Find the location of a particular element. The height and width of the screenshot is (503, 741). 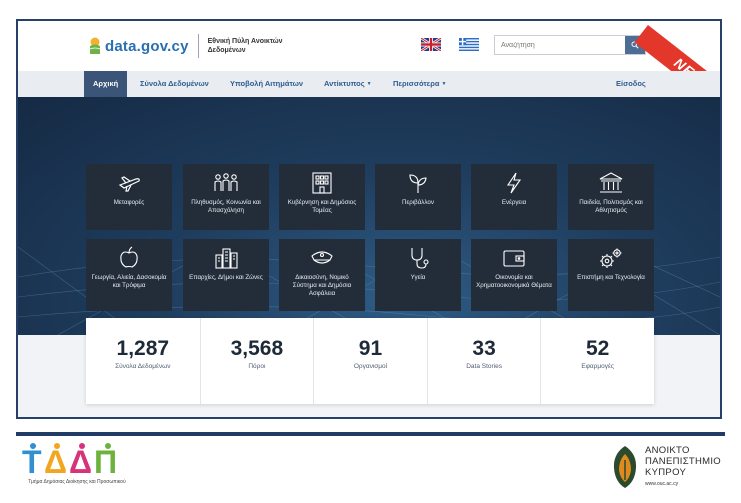

category-label: Κυβέρνηση και Δημόσιος Τομέας is located at coordinates (322, 206).